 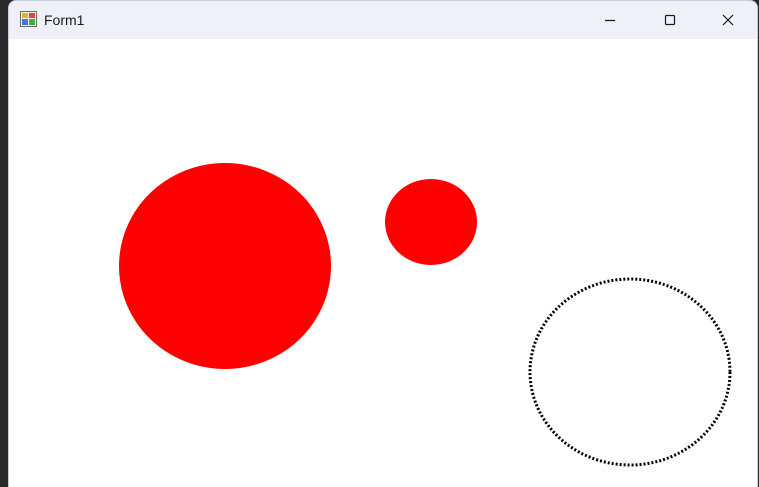 I want to click on winforms-app-icon, so click(x=28, y=19).